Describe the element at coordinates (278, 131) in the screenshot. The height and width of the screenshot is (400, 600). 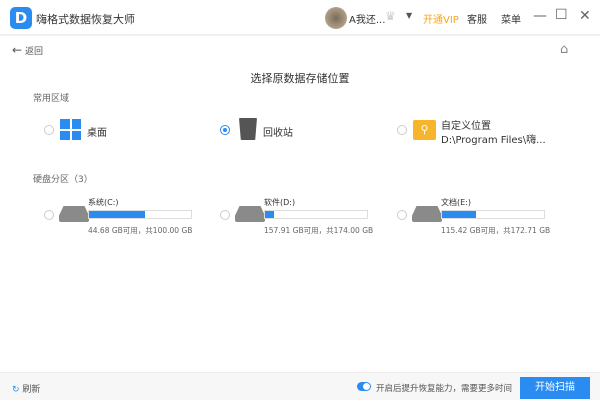
I see `recycle-bin-label: 回收站` at that location.